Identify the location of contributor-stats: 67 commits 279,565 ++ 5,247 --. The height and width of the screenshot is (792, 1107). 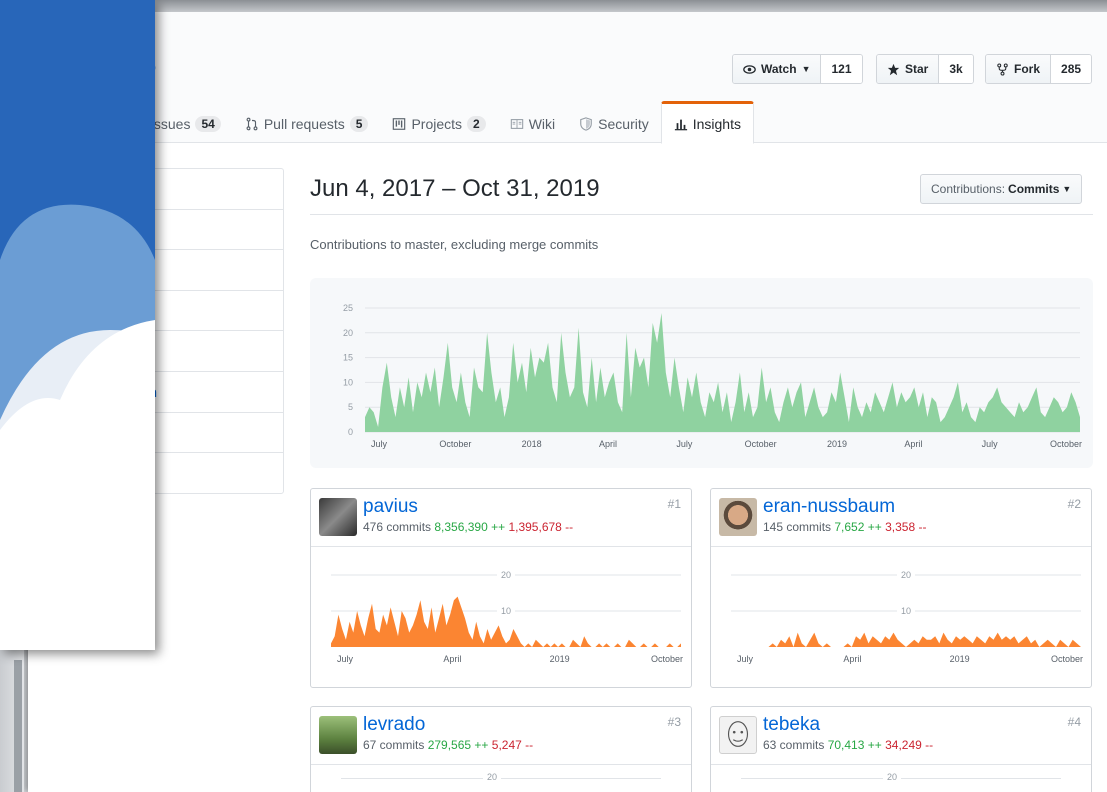
(448, 745).